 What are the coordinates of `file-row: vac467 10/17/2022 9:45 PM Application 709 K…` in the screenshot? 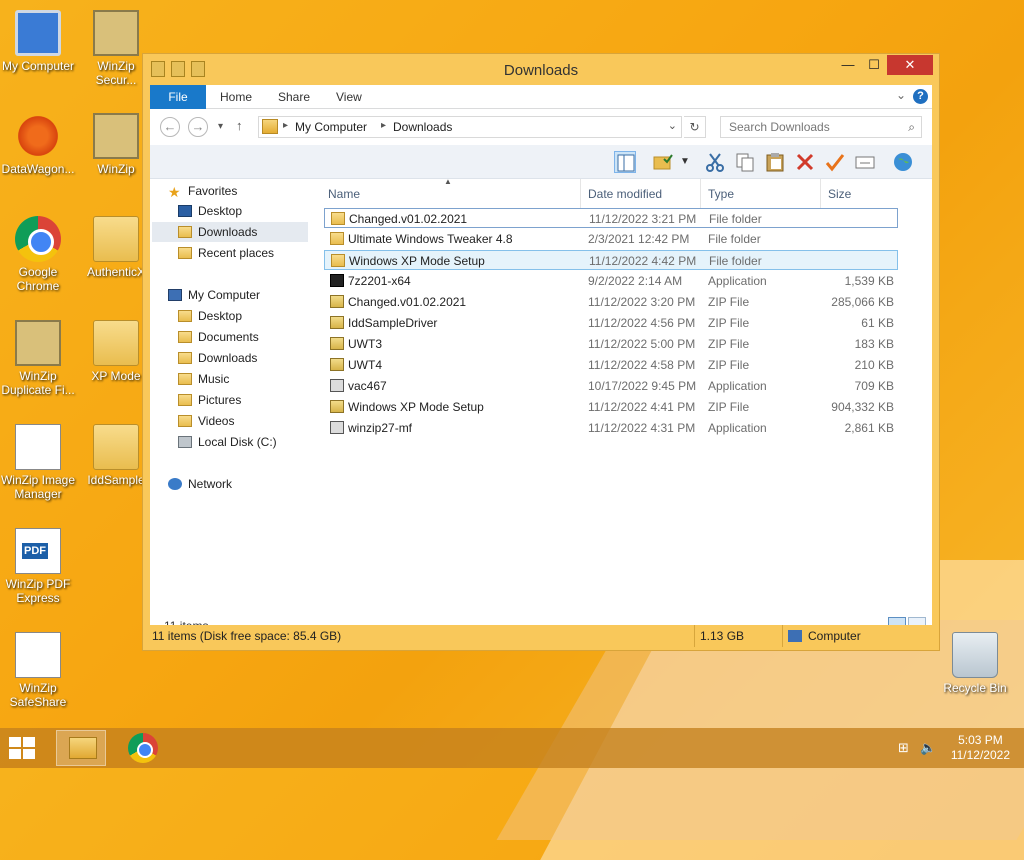 It's located at (611, 386).